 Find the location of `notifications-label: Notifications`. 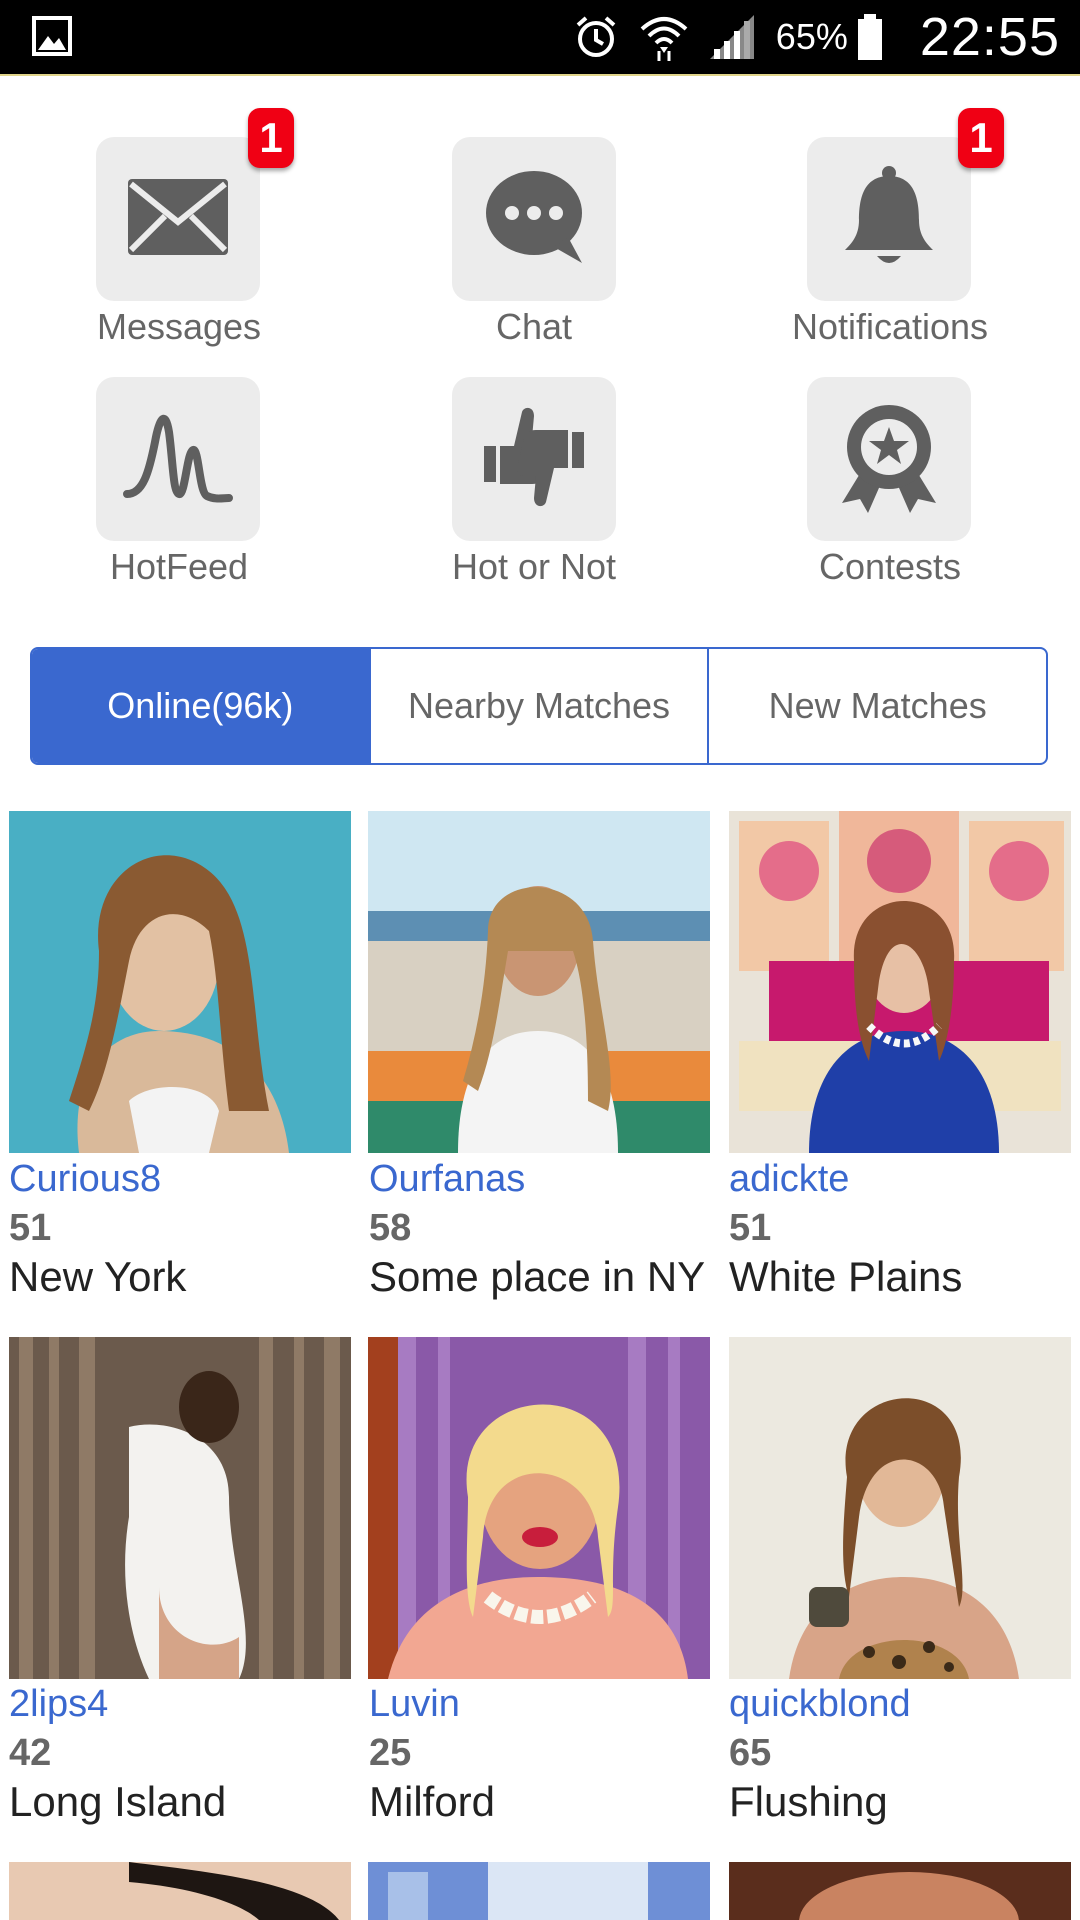

notifications-label: Notifications is located at coordinates (890, 326).